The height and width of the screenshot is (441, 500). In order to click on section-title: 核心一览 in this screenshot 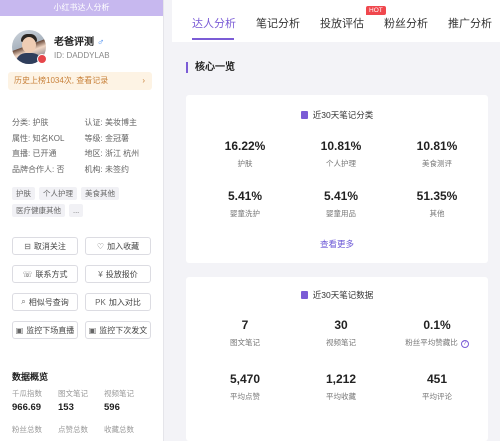, I will do `click(210, 67)`.